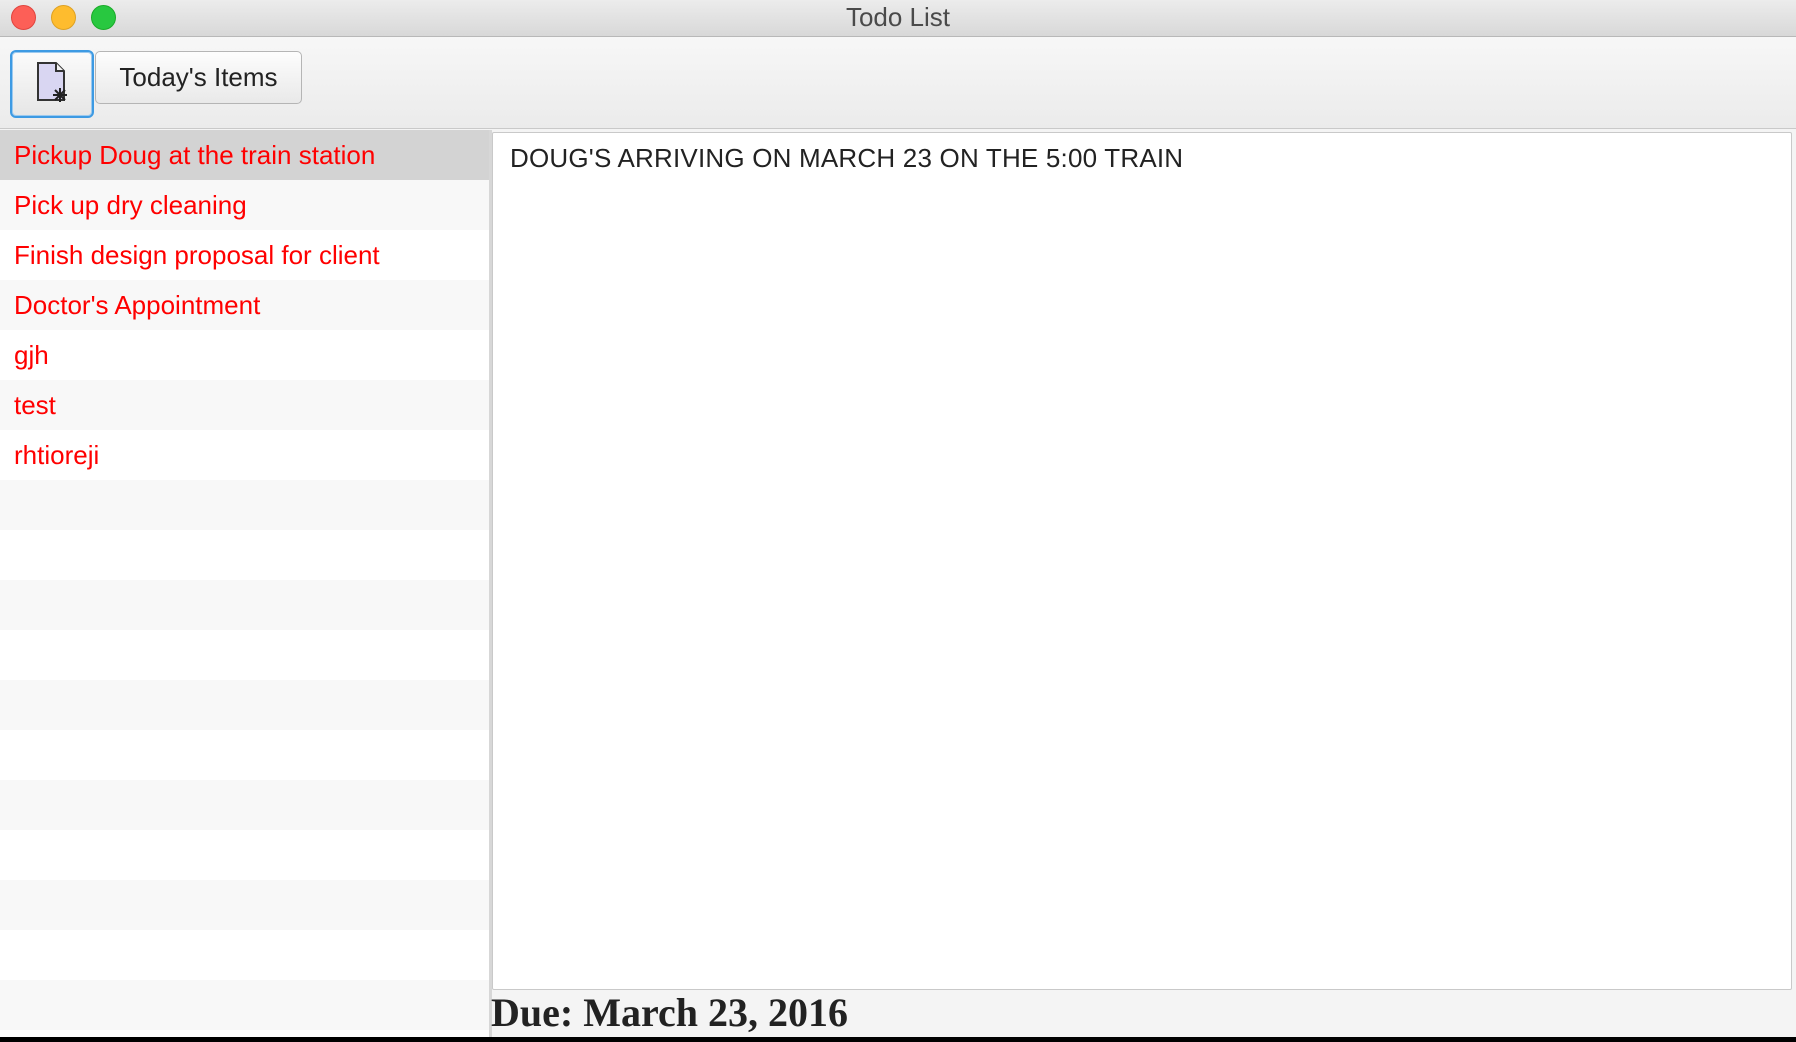 The width and height of the screenshot is (1796, 1042). What do you see at coordinates (244, 305) in the screenshot?
I see `todo-list-item: Doctor's Appointment` at bounding box center [244, 305].